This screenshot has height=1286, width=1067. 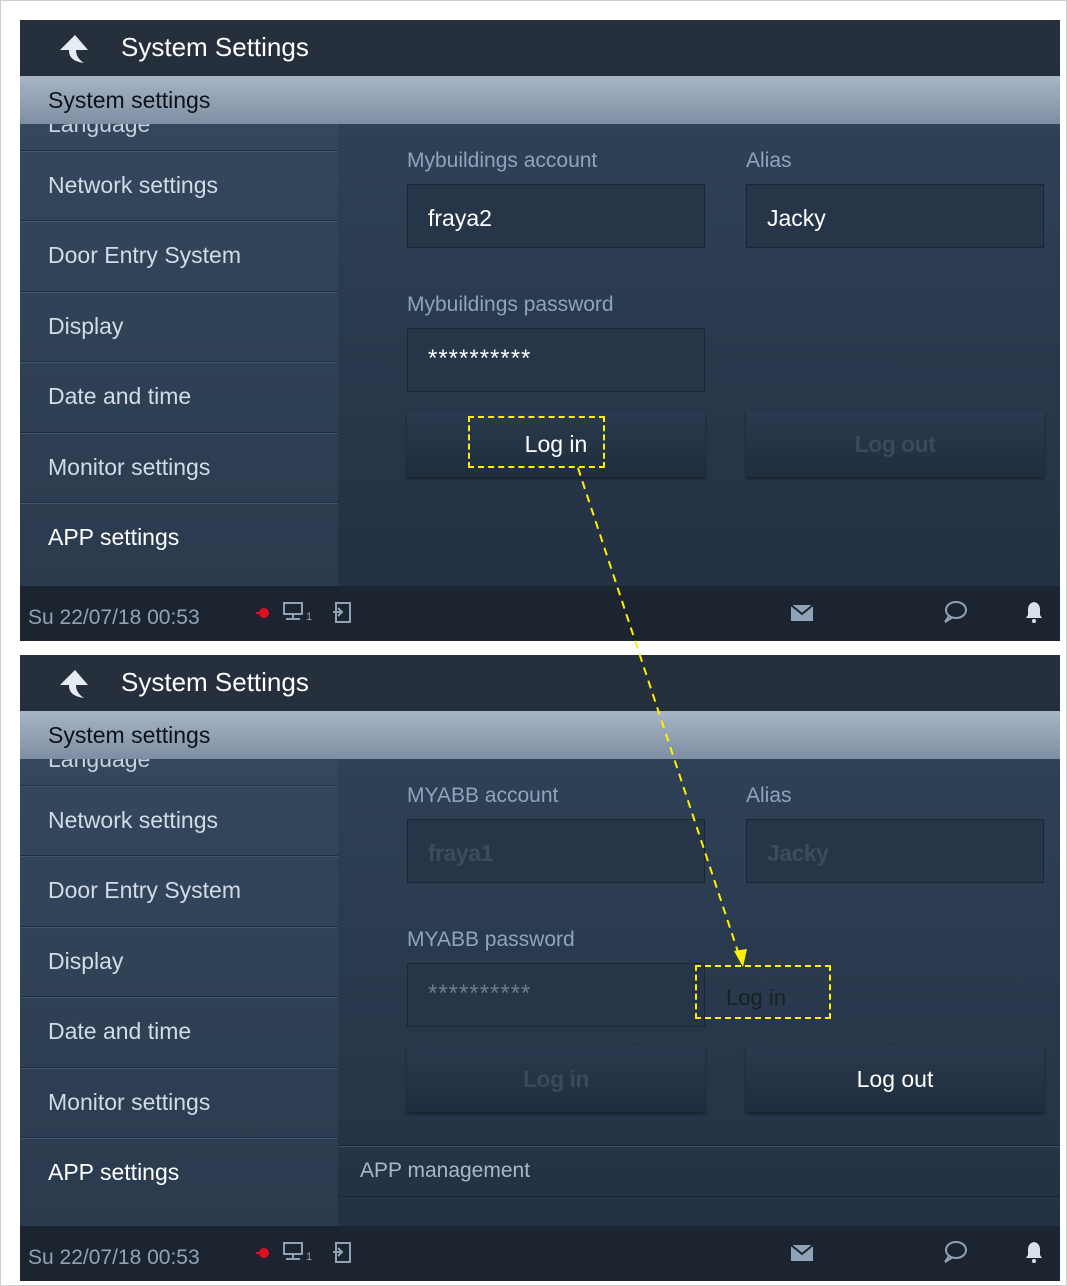 I want to click on password-label: MYABB password, so click(x=491, y=939).